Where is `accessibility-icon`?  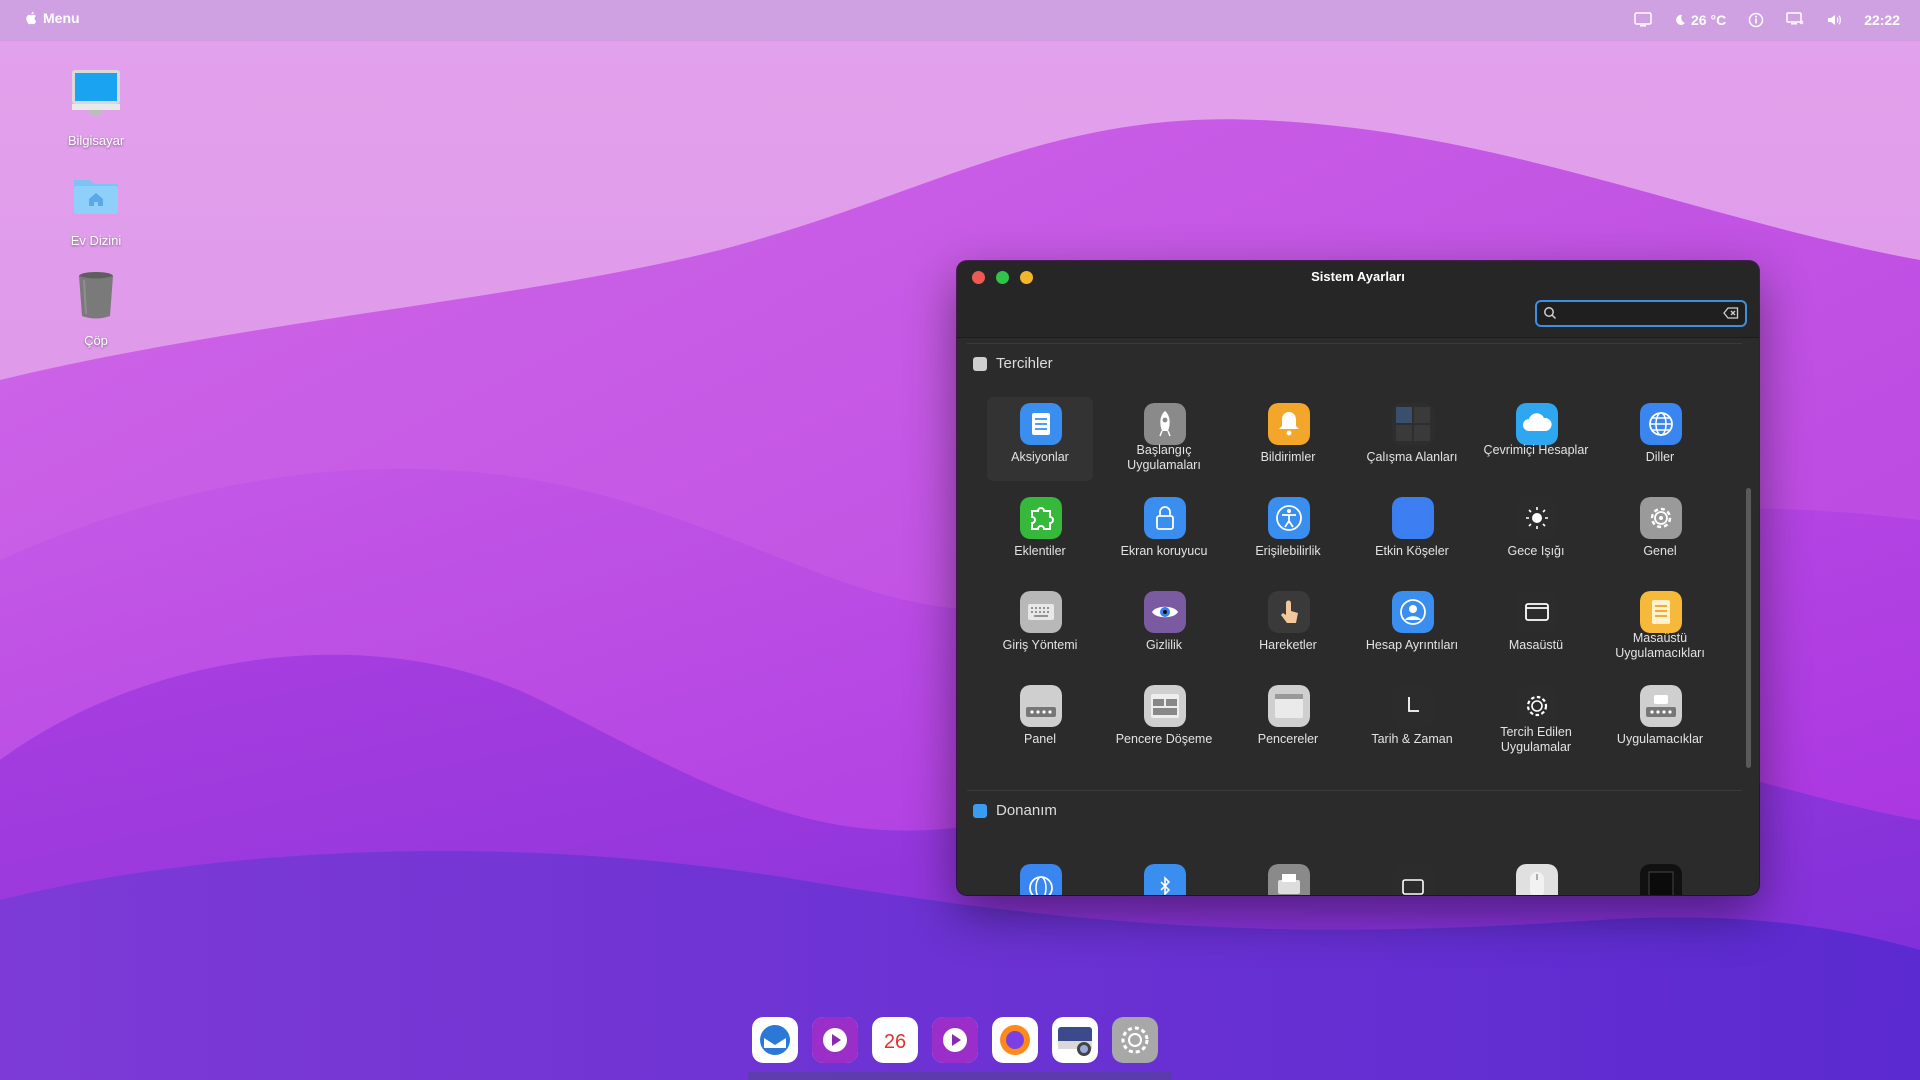 accessibility-icon is located at coordinates (1289, 518).